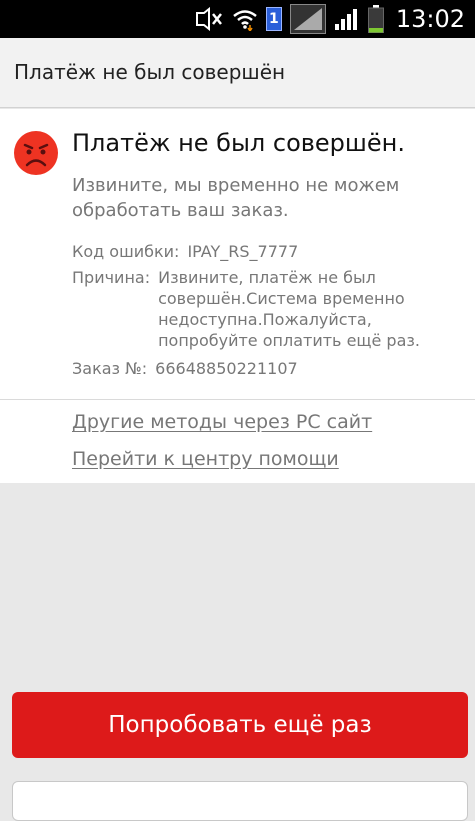 The height and width of the screenshot is (821, 475). I want to click on status-icons: 1 13:02, so click(334, 19).